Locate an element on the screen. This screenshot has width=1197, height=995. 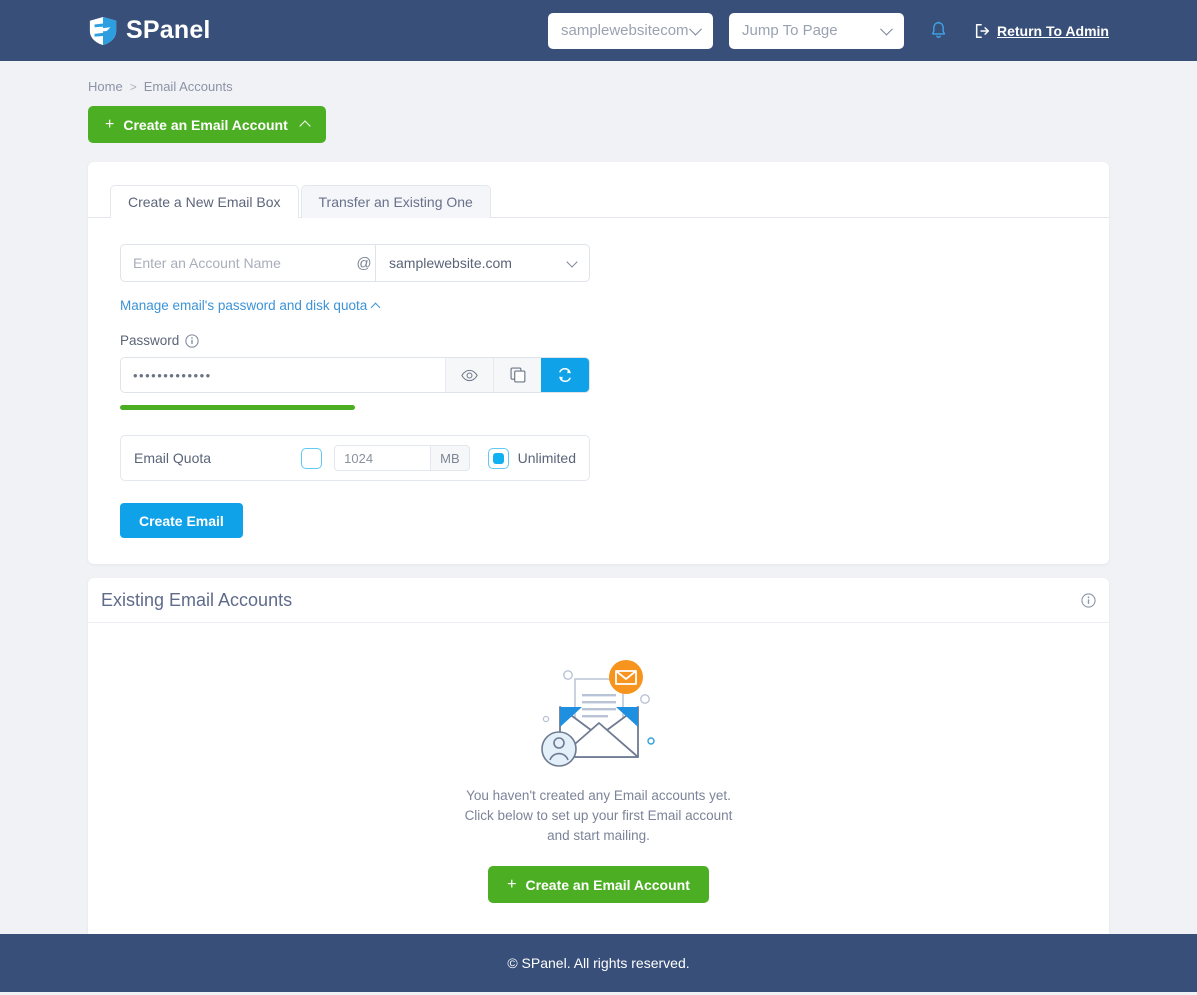
domain-select: samplewebsite.com is located at coordinates (482, 263).